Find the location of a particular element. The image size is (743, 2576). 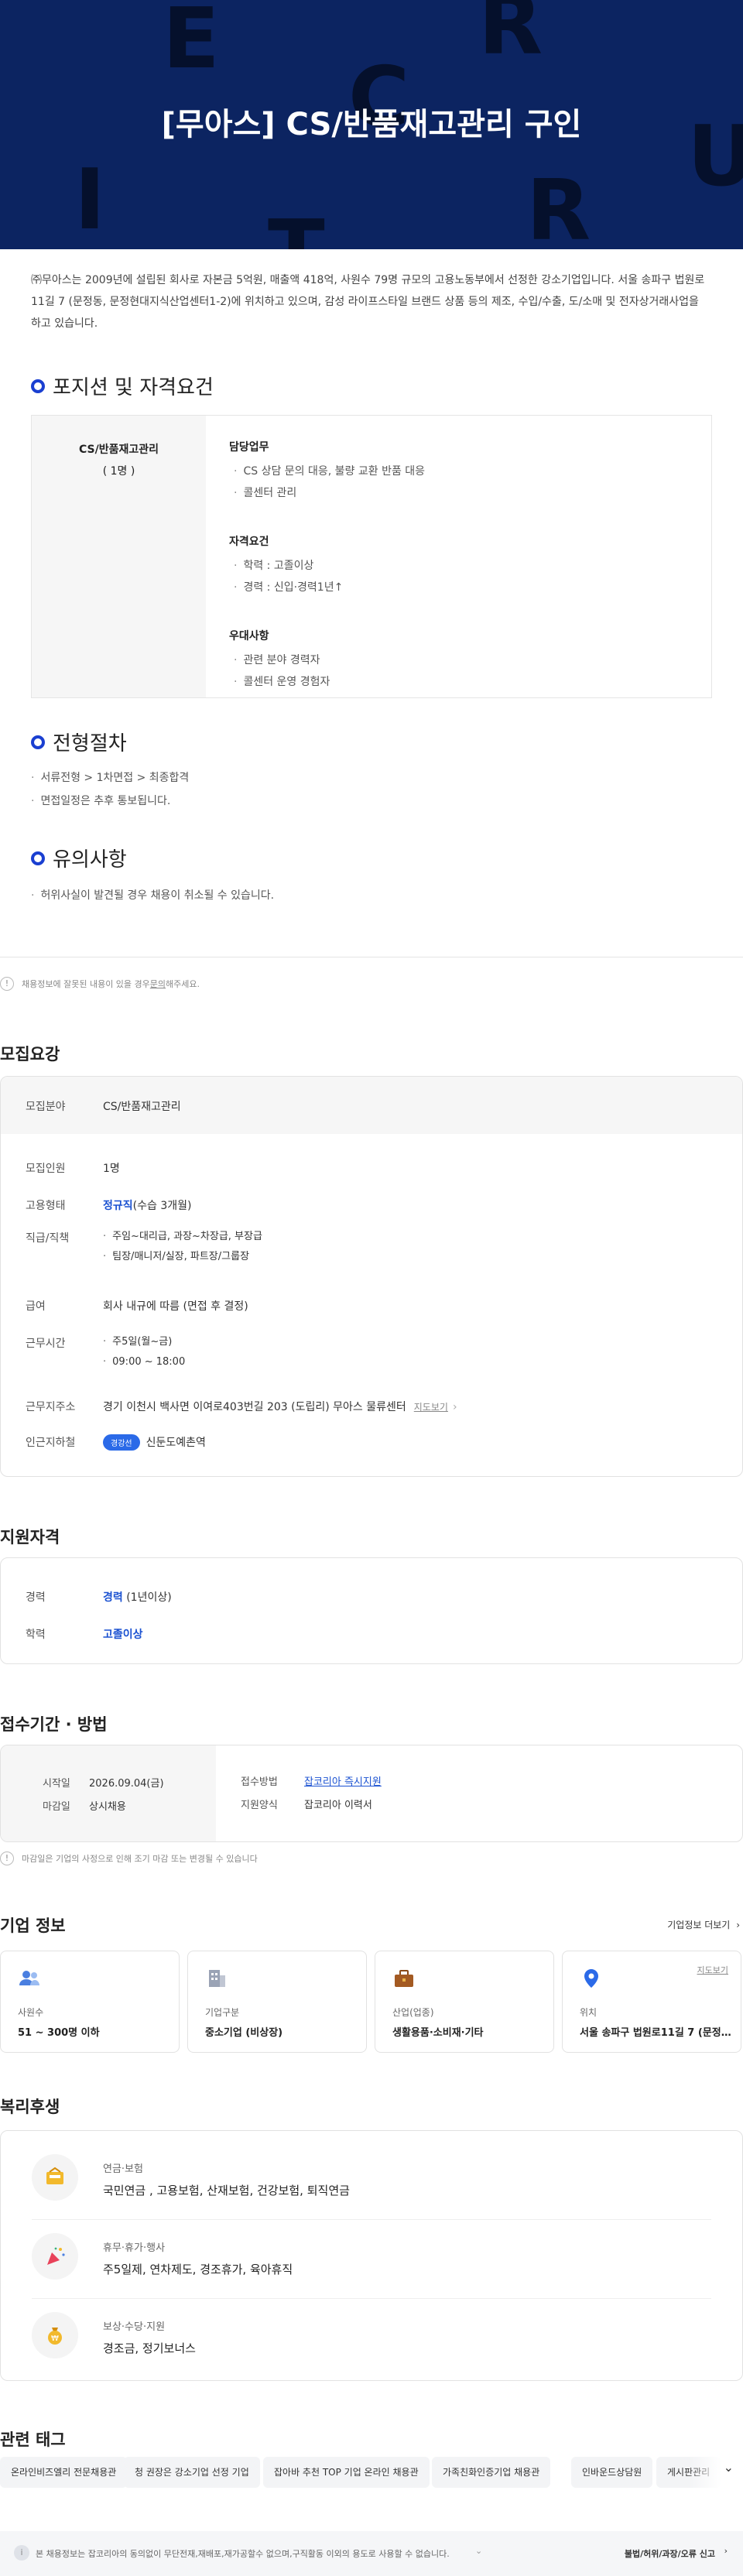

apply-date-panel is located at coordinates (108, 1793).